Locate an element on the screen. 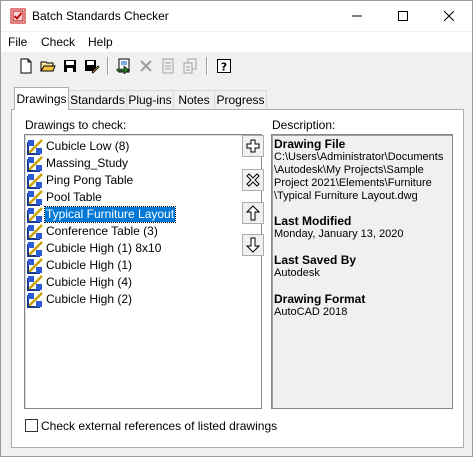 This screenshot has width=473, height=457. window-title: Batch Standards Checker is located at coordinates (100, 16).